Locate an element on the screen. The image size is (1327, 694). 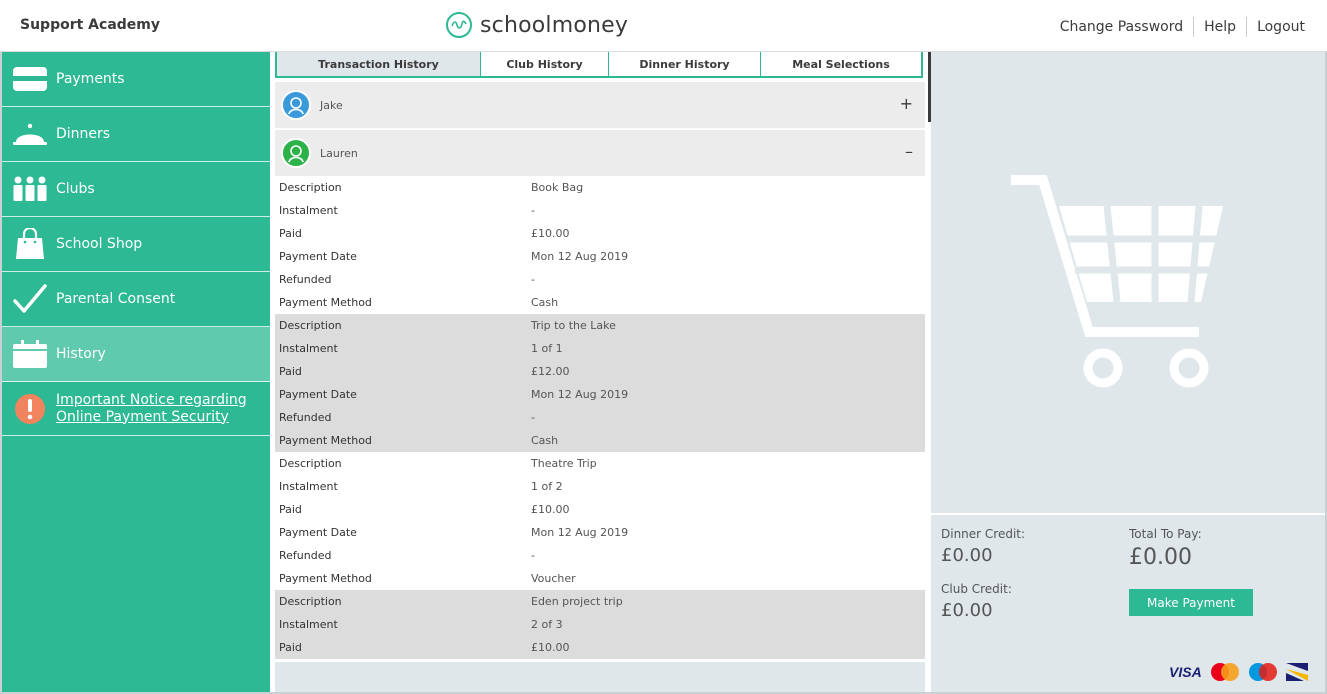
record-row: Payment Method Voucher is located at coordinates (600, 578).